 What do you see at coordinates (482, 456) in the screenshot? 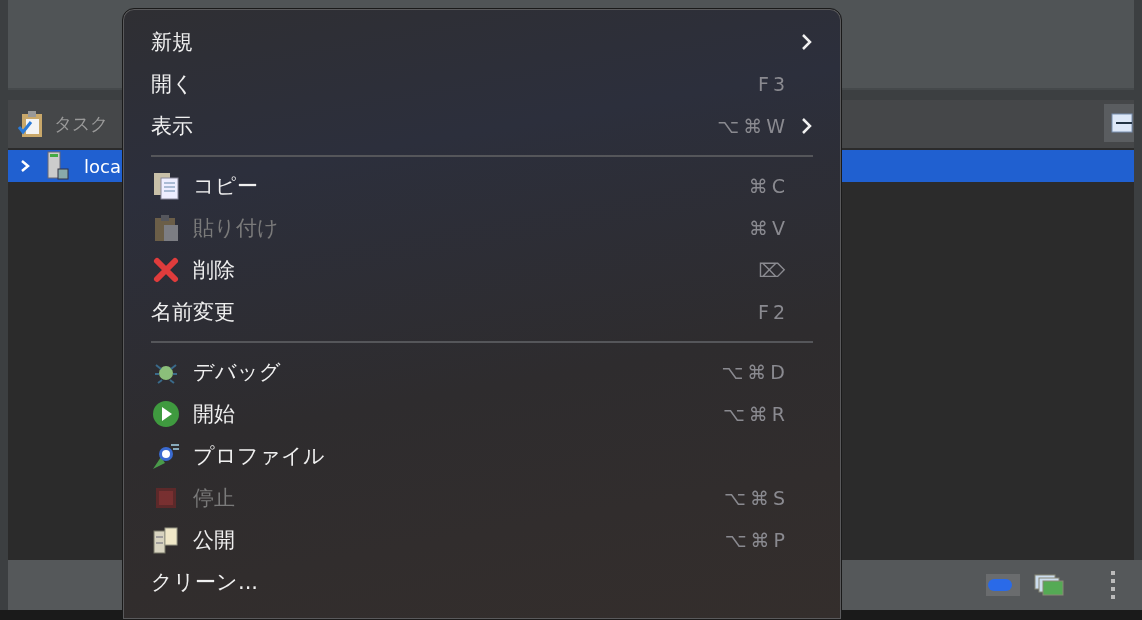
I see `menu-item: プロファイル` at bounding box center [482, 456].